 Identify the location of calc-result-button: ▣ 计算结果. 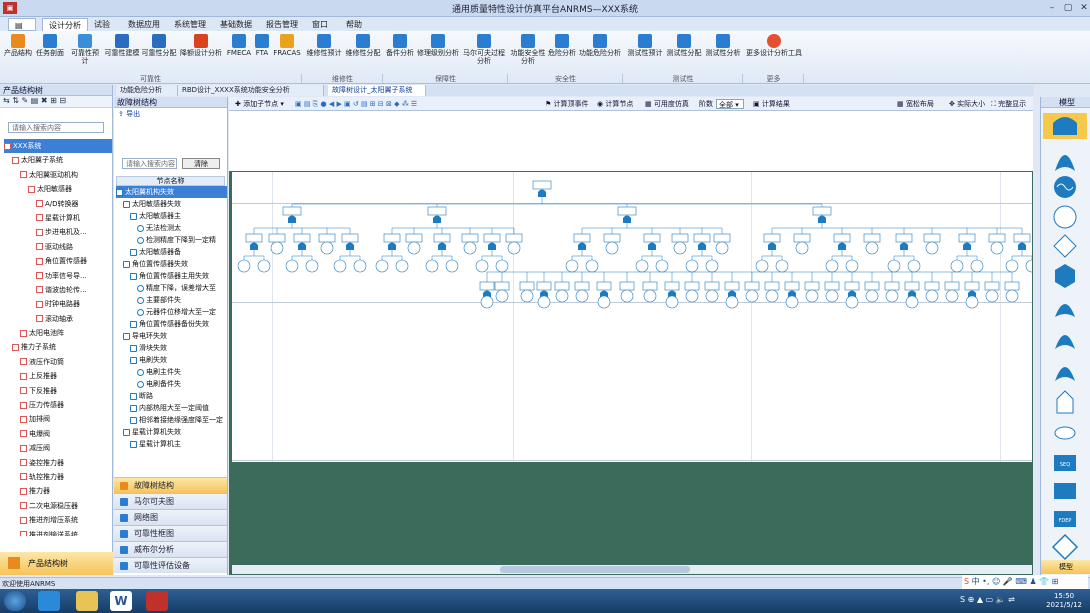
(771, 104).